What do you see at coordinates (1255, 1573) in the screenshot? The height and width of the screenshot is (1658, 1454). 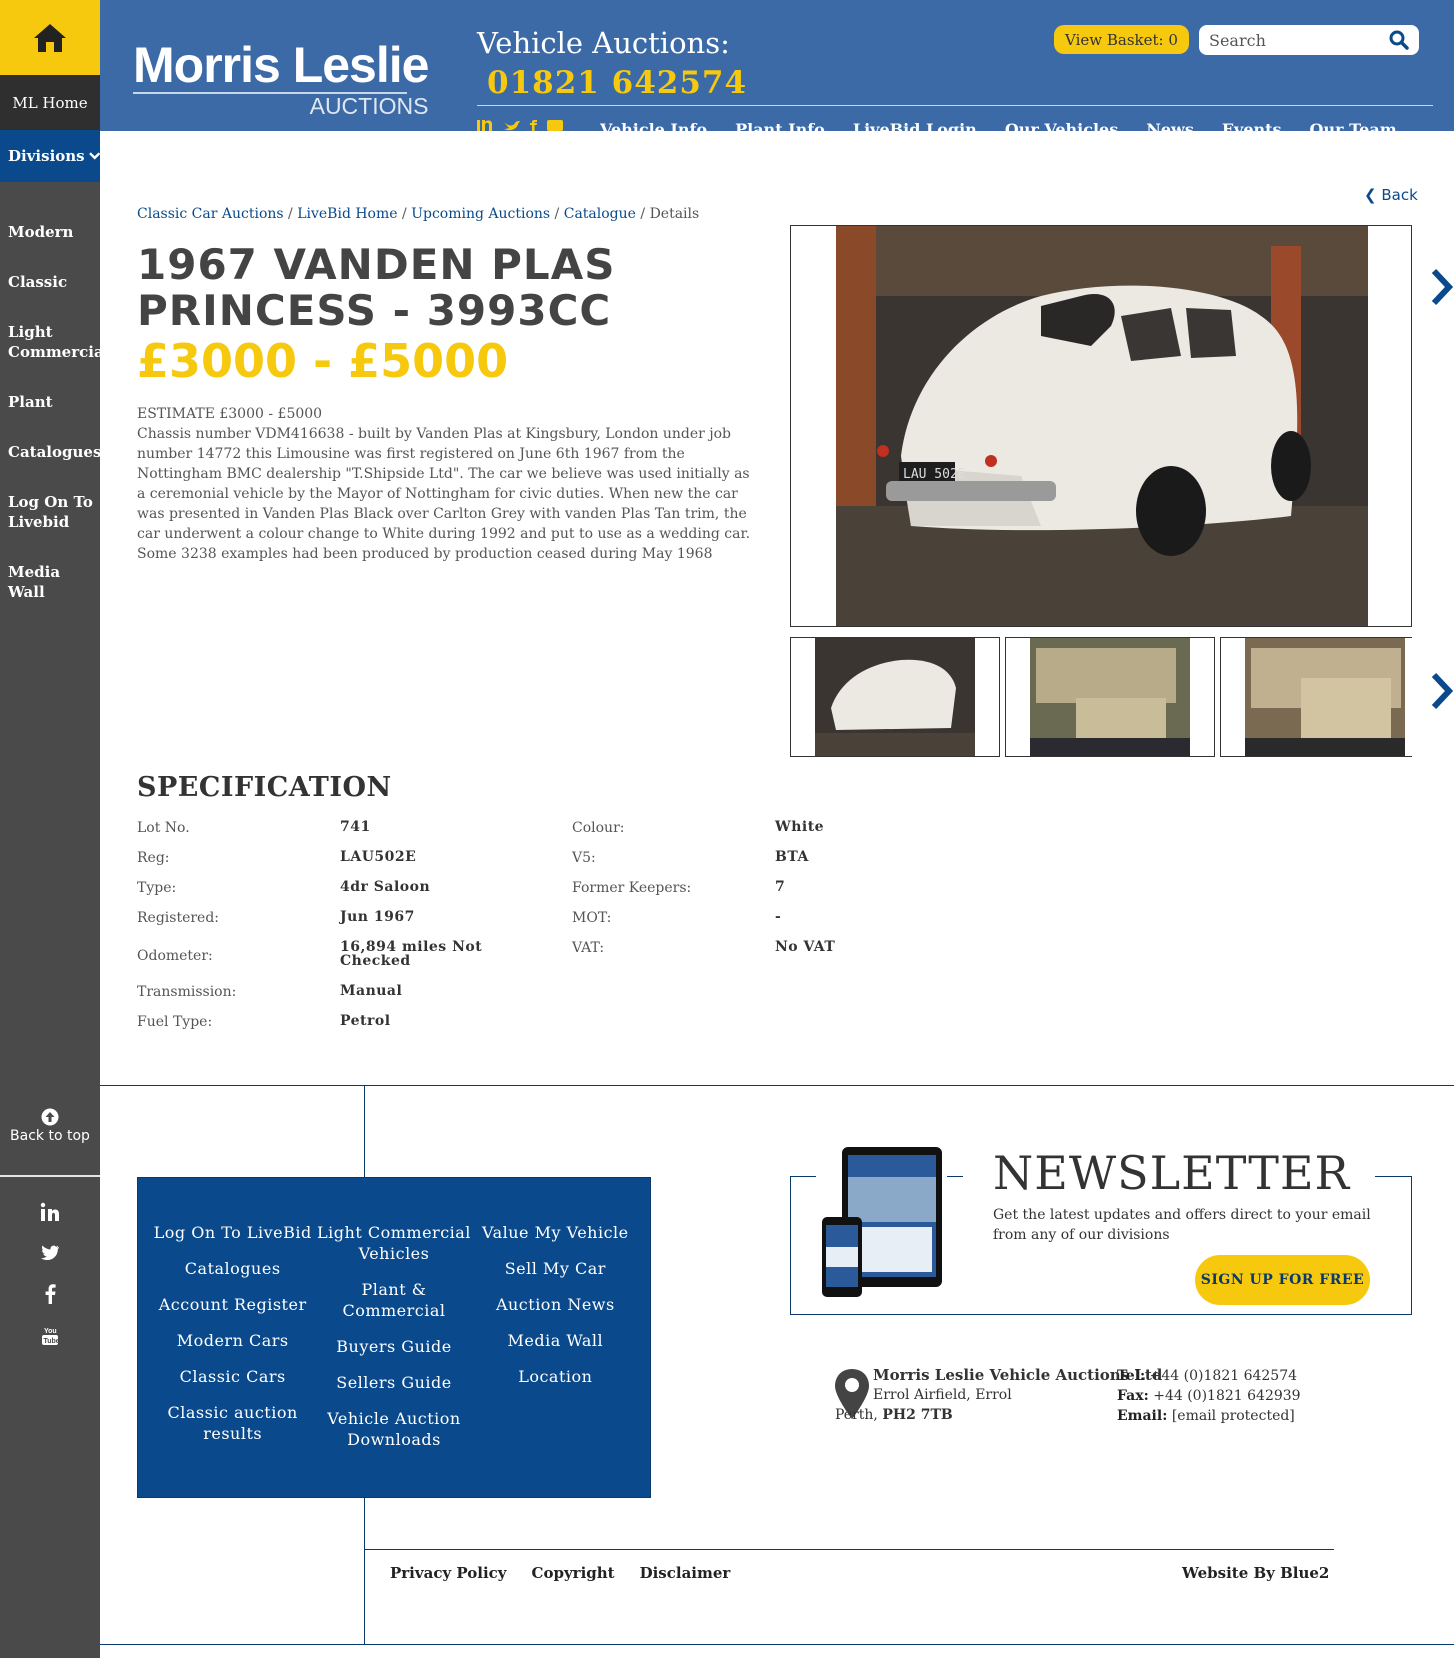 I see `website-by-link: Website By Blue2` at bounding box center [1255, 1573].